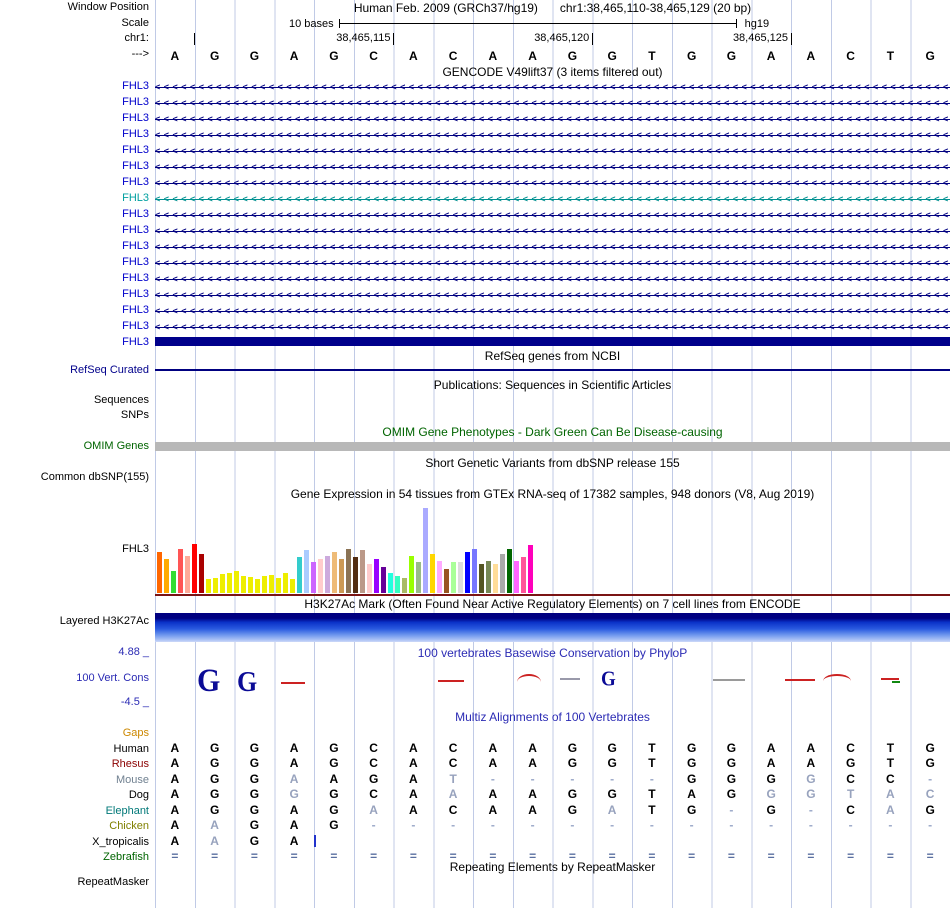 The width and height of the screenshot is (950, 908). I want to click on omim-bar, so click(552, 446).